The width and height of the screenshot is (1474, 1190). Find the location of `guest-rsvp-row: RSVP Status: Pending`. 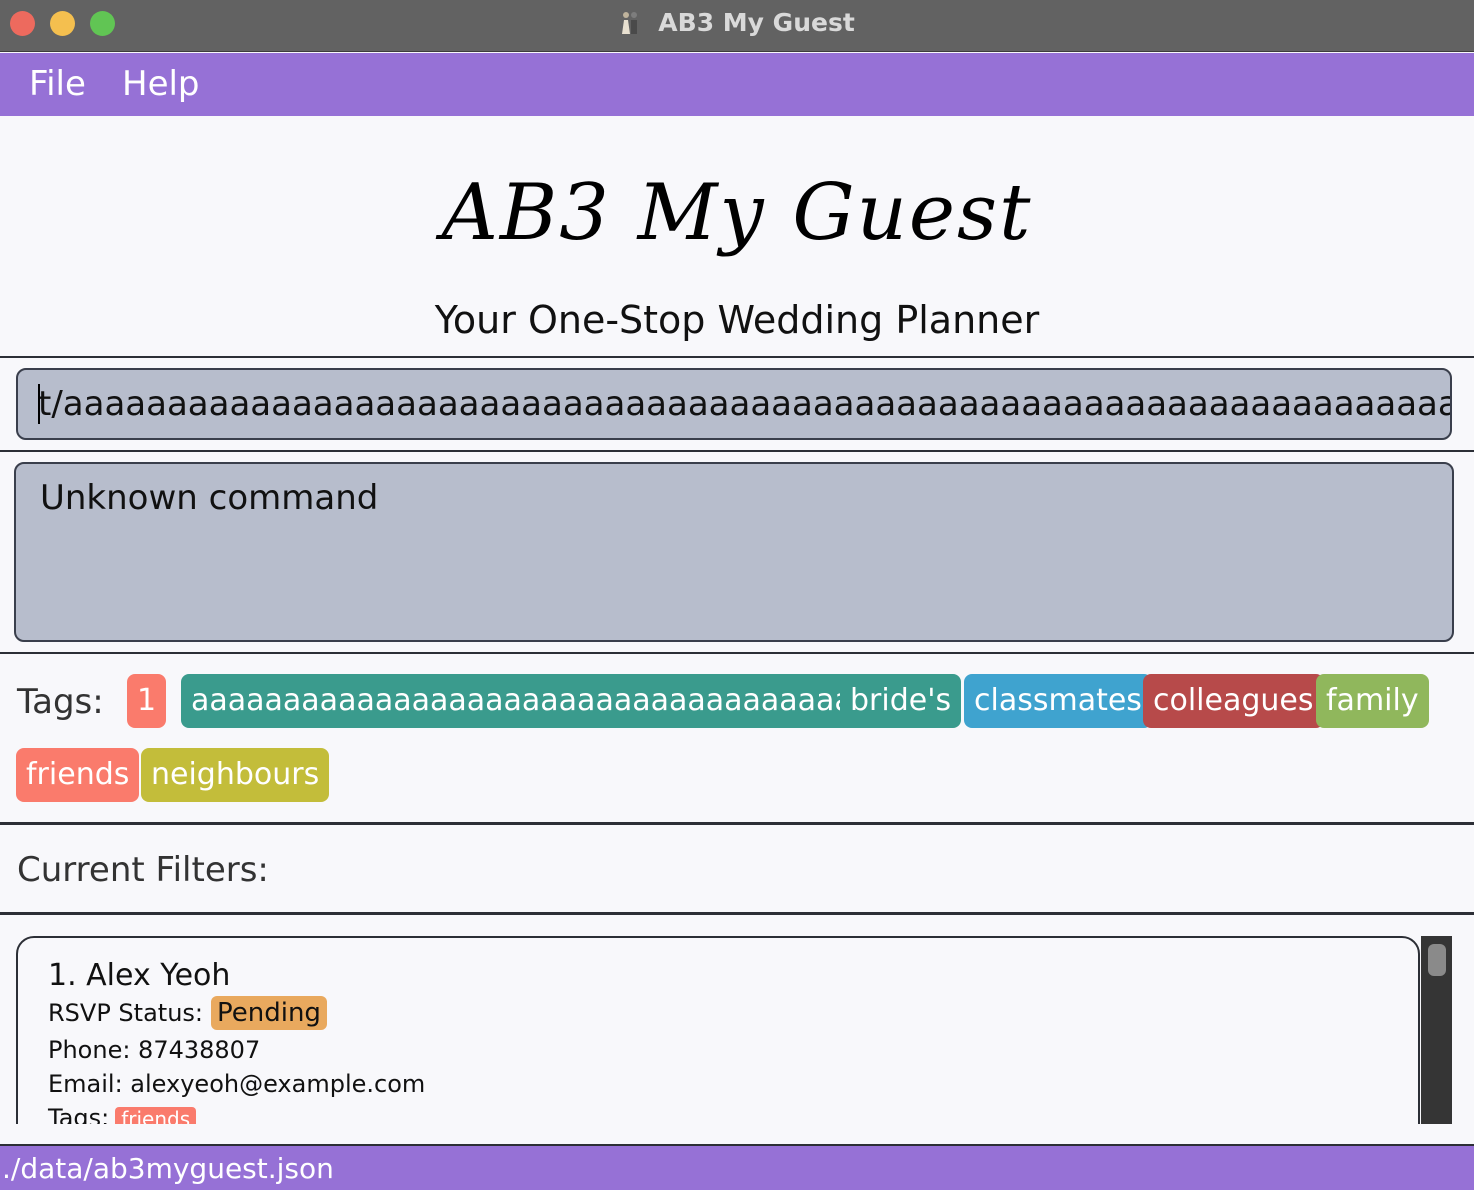

guest-rsvp-row: RSVP Status: Pending is located at coordinates (187, 1013).